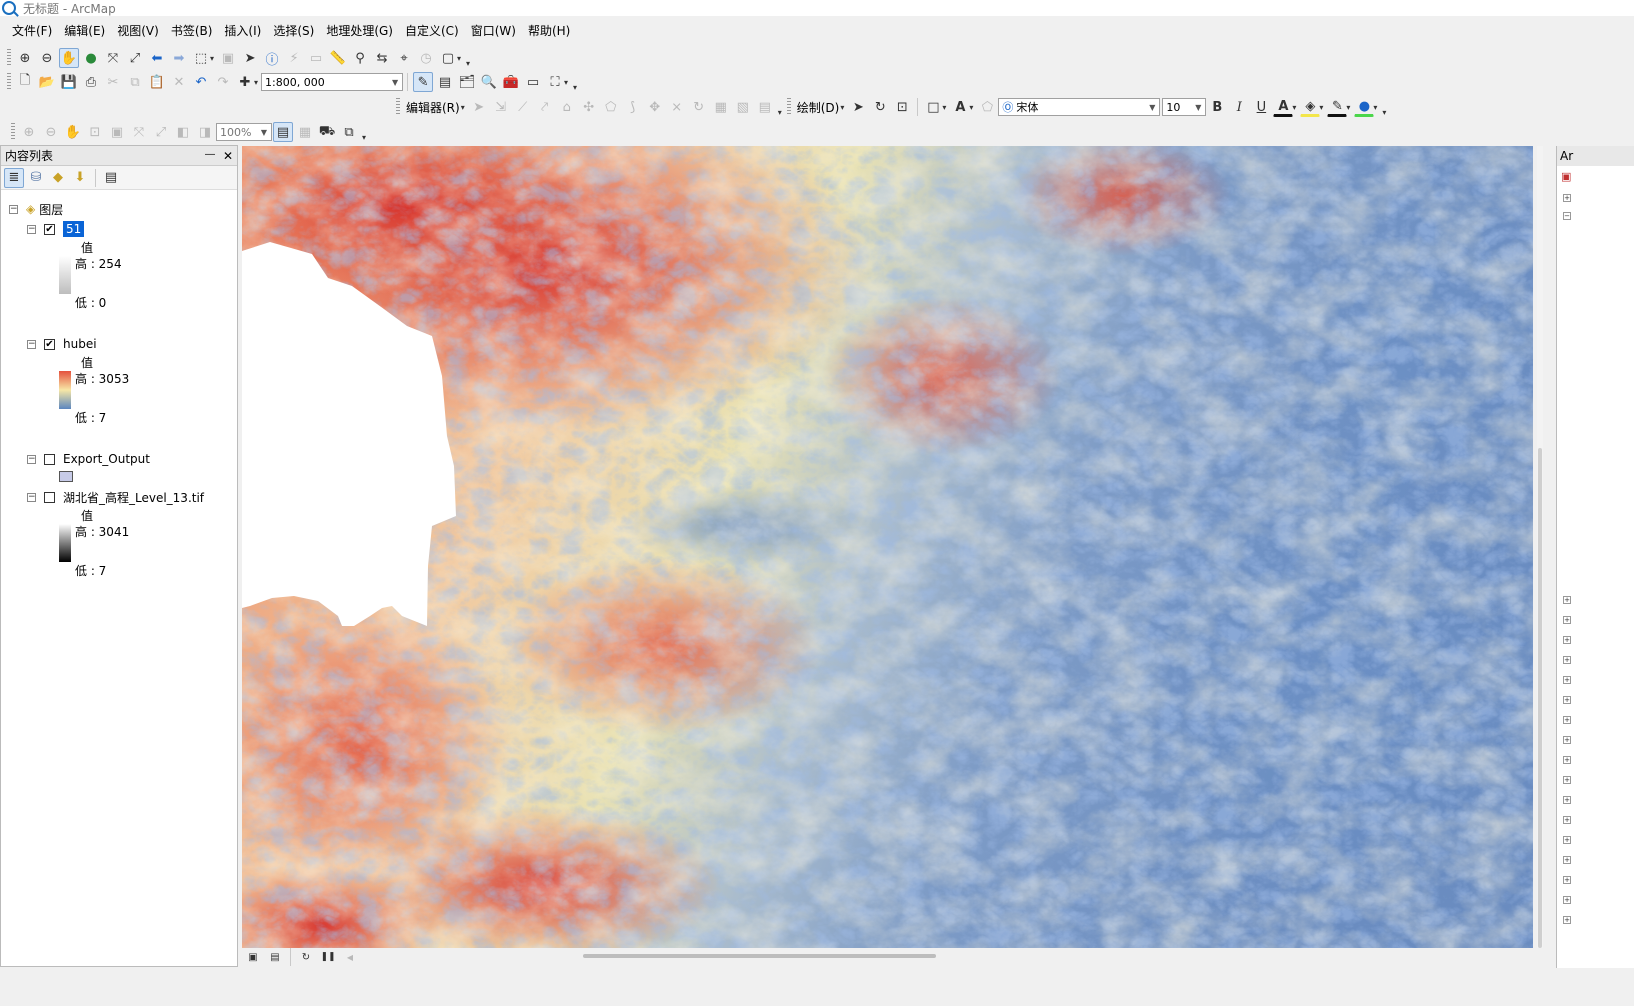  Describe the element at coordinates (69, 82) in the screenshot. I see `save-icon: 💾` at that location.